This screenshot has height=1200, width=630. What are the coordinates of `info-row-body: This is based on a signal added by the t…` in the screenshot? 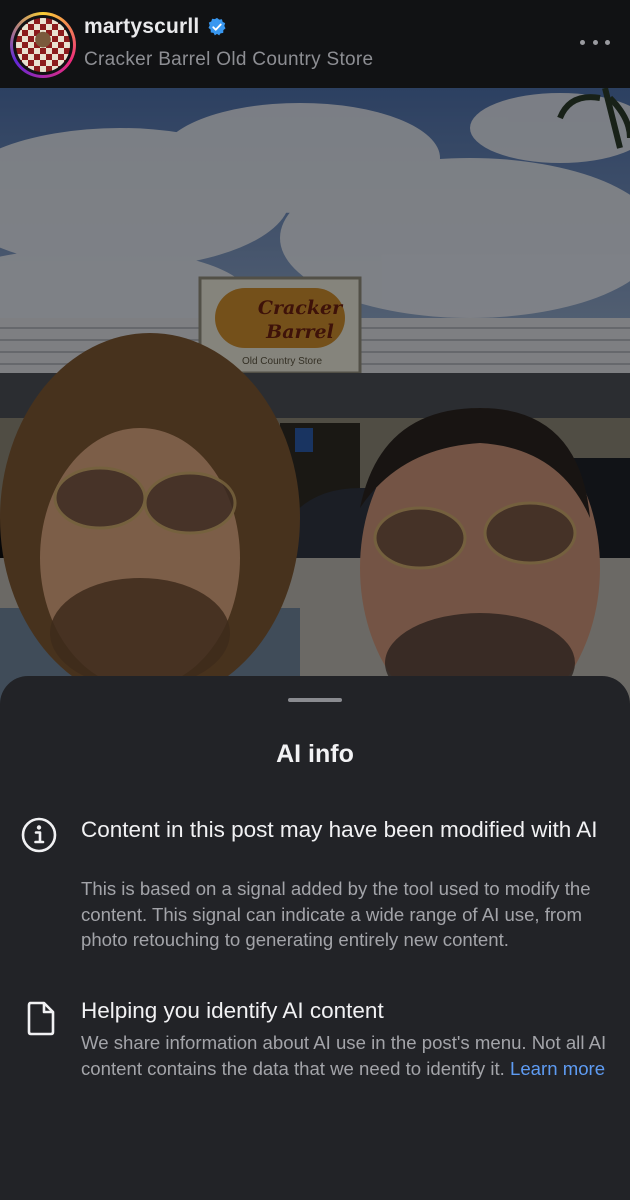 It's located at (336, 914).